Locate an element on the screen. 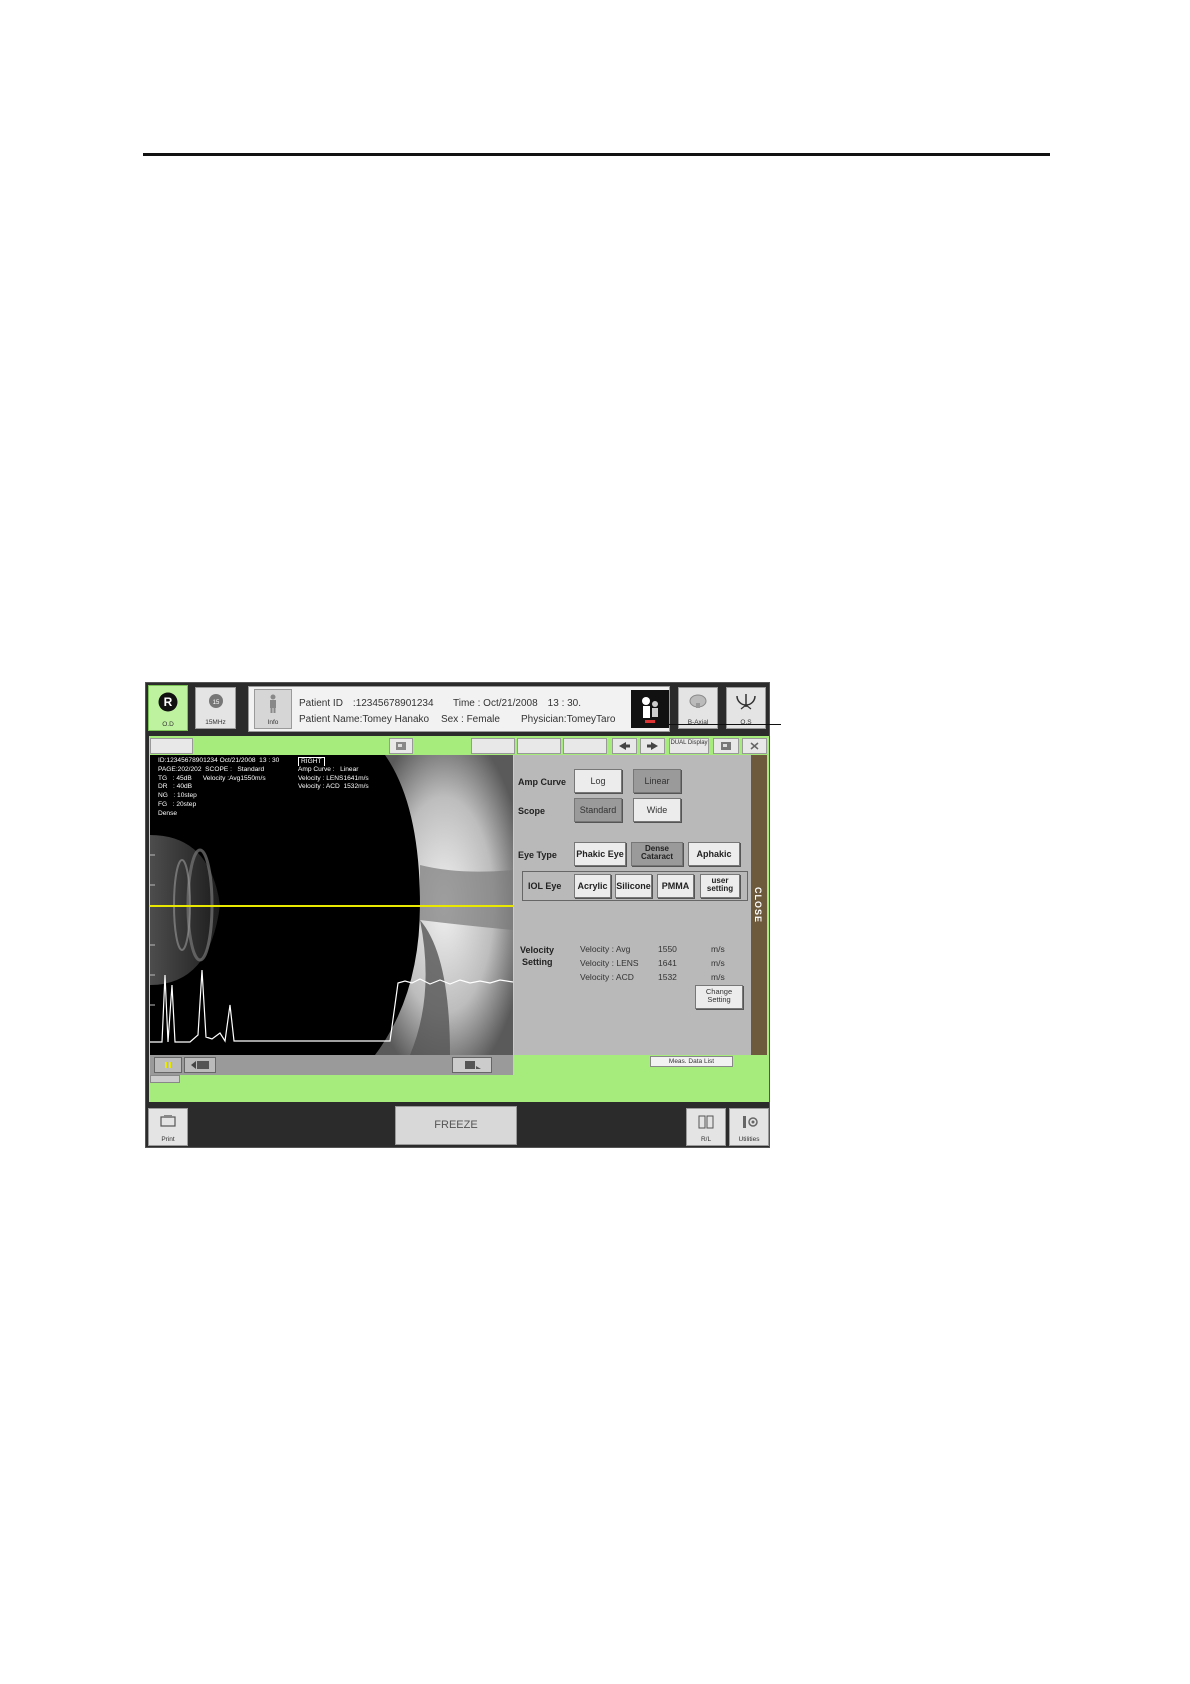  physician: Physician:TomeyTaro is located at coordinates (568, 719).